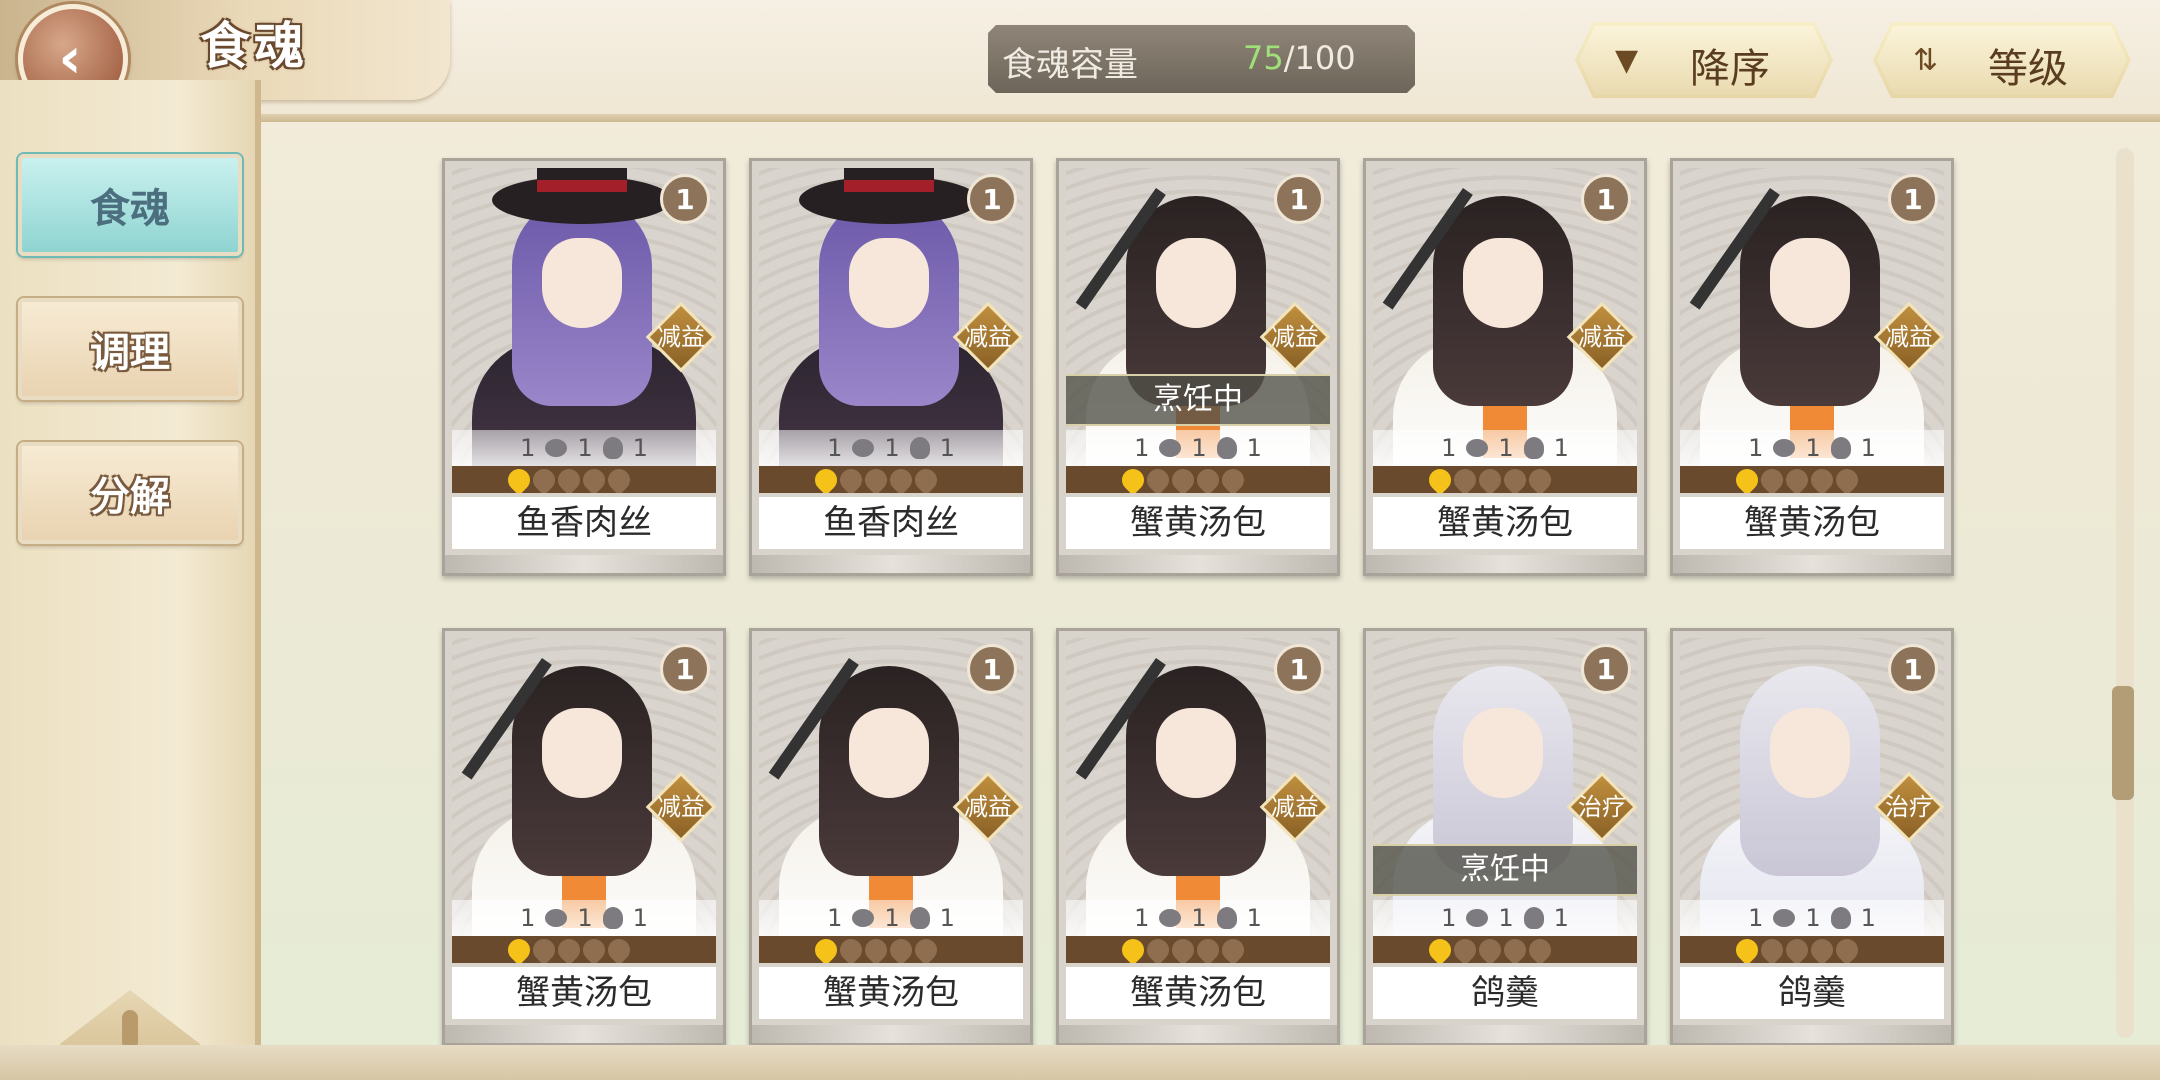 Image resolution: width=2160 pixels, height=1080 pixels. I want to click on character-portrait: 1 治疗 烹饪中 1 1 1, so click(1505, 800).